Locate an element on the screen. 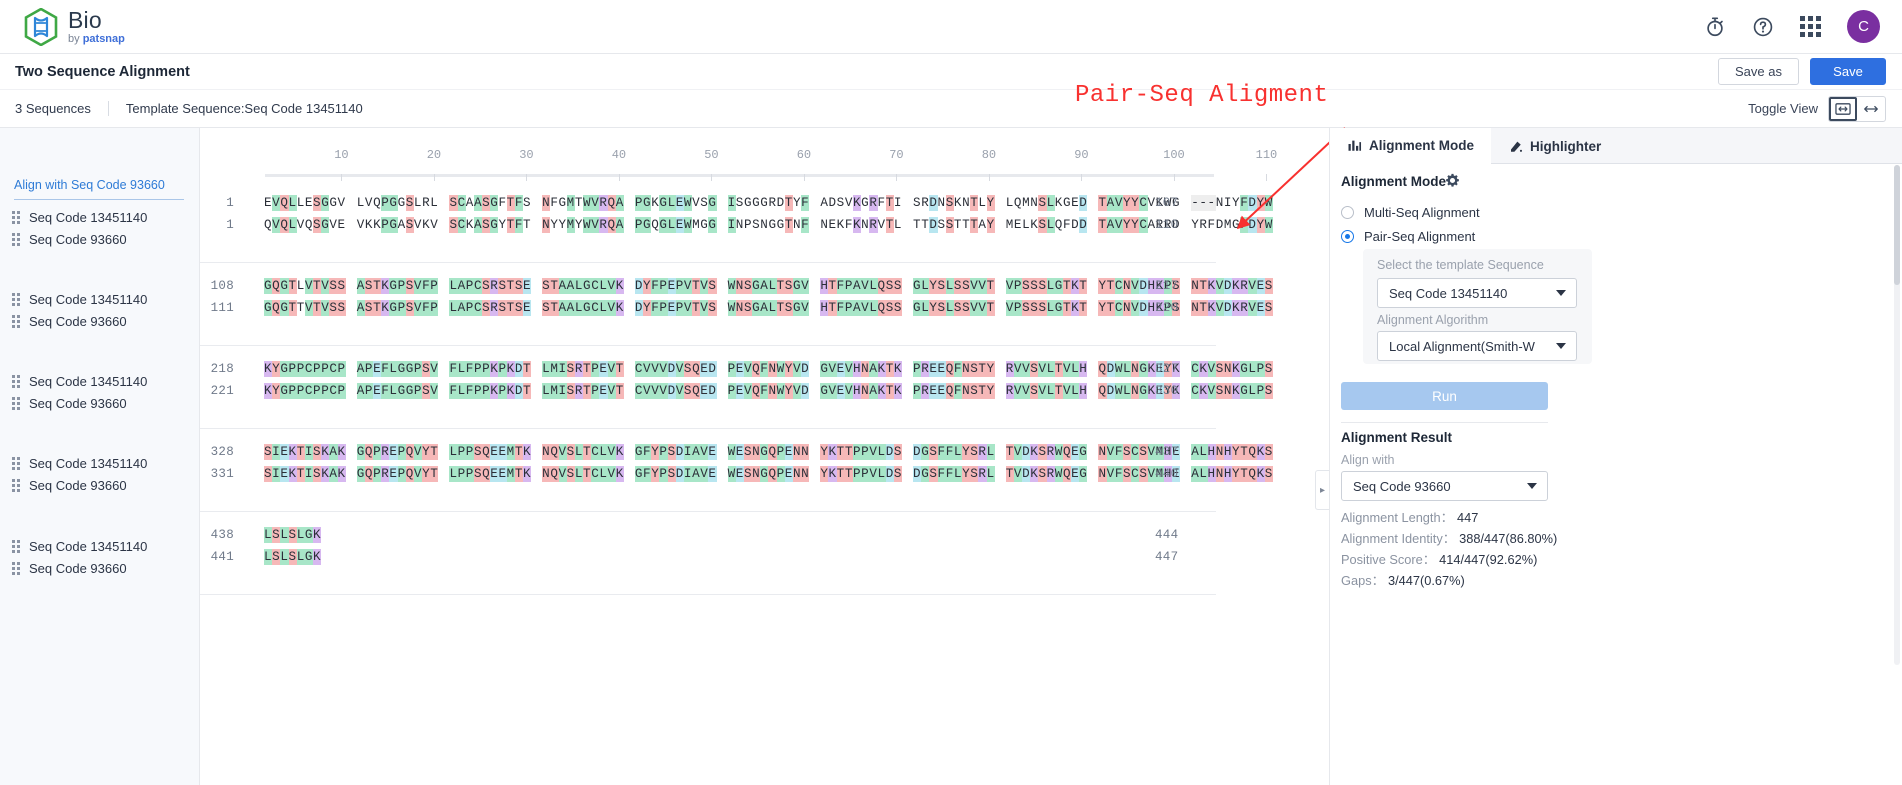 This screenshot has height=785, width=1902. residue-group: SRDNSKNTLY is located at coordinates (954, 203).